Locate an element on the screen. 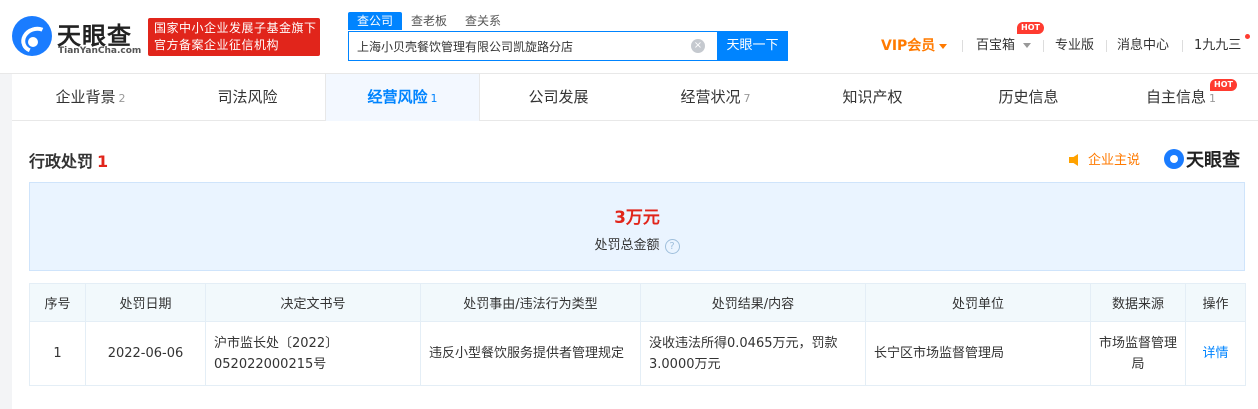 Image resolution: width=1258 pixels, height=409 pixels. tab-judicial-risk: 司法风险 is located at coordinates (247, 97).